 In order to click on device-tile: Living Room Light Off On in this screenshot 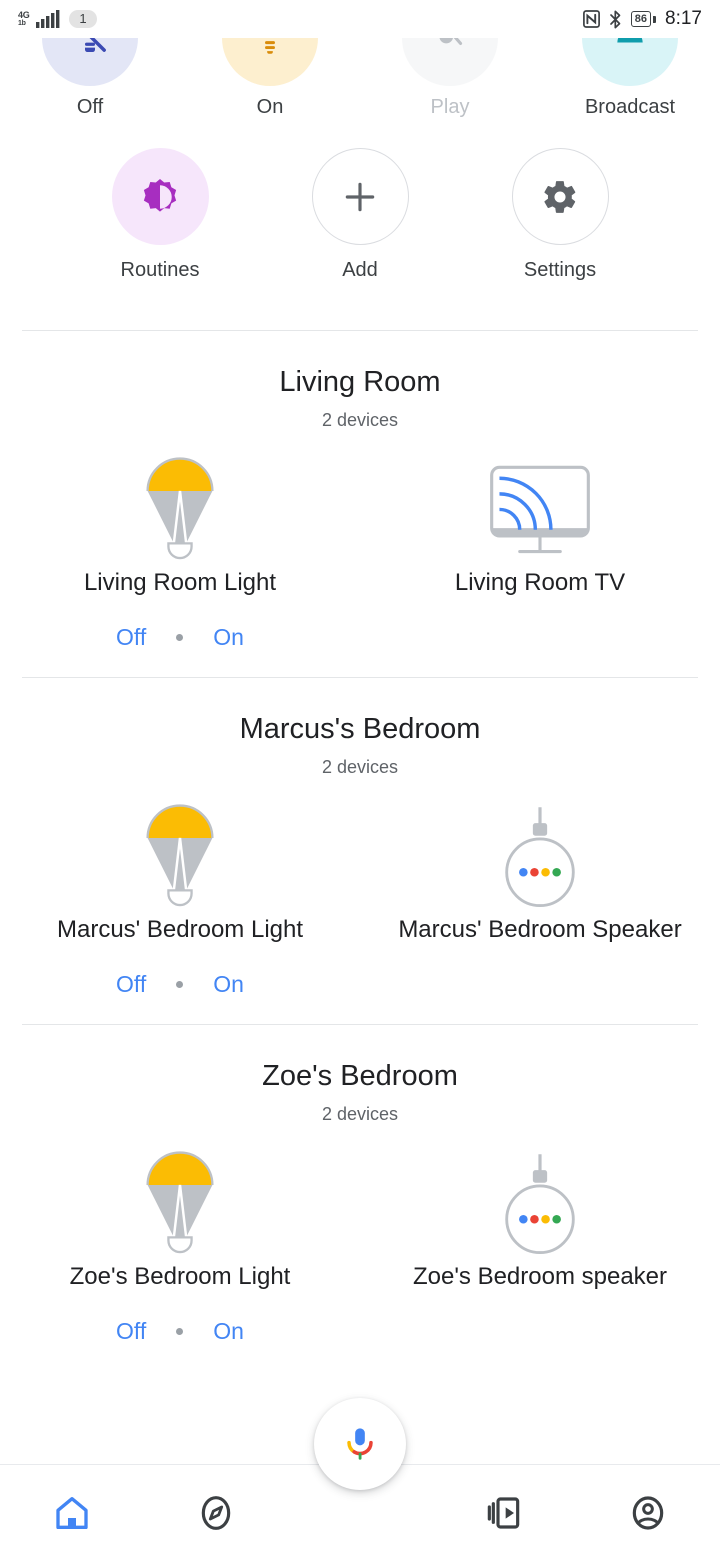, I will do `click(180, 552)`.